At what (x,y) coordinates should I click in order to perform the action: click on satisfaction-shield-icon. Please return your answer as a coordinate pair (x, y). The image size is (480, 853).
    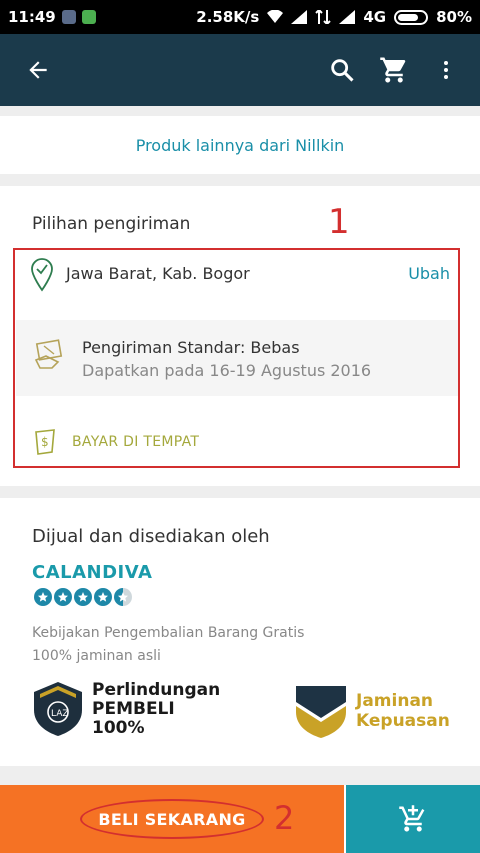
    Looking at the image, I should click on (321, 712).